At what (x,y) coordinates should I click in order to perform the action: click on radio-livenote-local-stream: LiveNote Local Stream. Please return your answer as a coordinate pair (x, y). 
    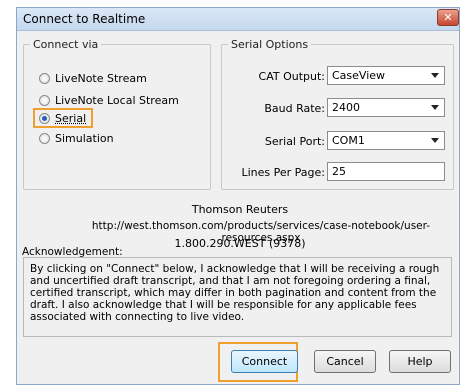
    Looking at the image, I should click on (109, 100).